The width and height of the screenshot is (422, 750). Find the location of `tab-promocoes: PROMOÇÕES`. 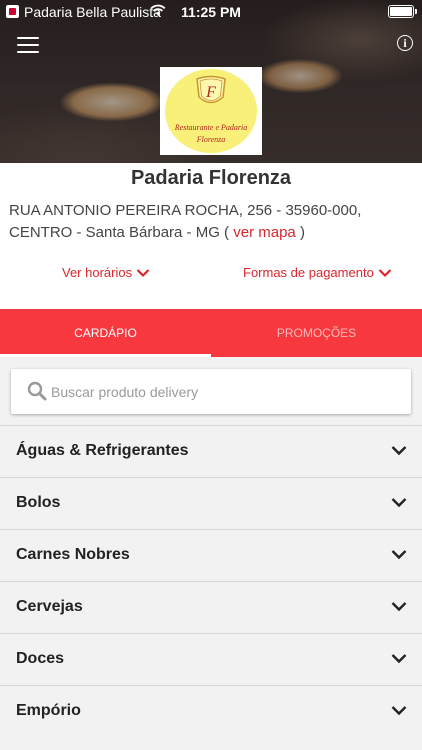

tab-promocoes: PROMOÇÕES is located at coordinates (316, 333).